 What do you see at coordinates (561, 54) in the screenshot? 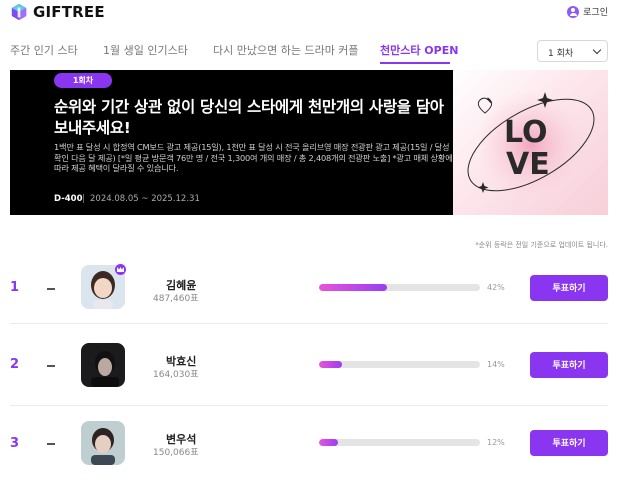
I see `round-select-value: 1 회차` at bounding box center [561, 54].